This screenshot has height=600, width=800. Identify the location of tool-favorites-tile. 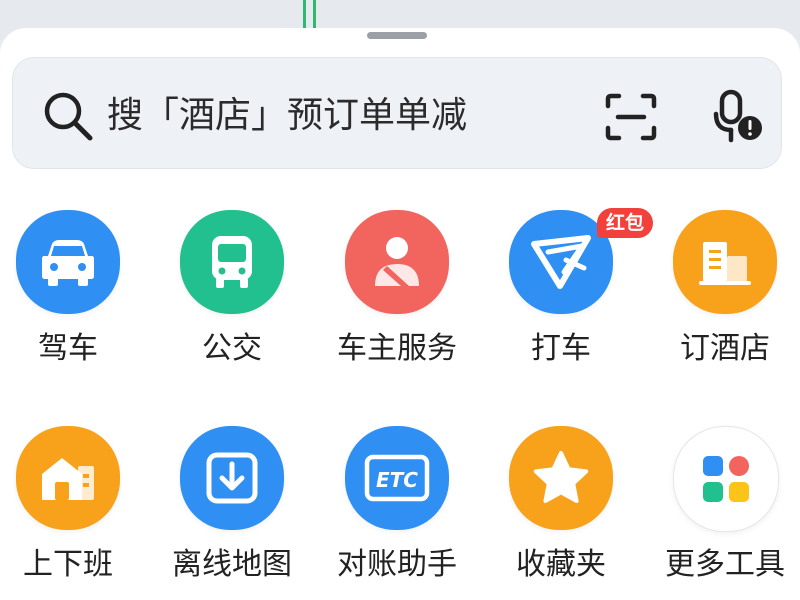
(561, 478).